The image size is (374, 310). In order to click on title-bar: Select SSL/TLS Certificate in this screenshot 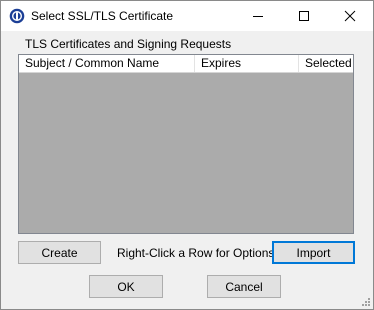, I will do `click(187, 16)`.